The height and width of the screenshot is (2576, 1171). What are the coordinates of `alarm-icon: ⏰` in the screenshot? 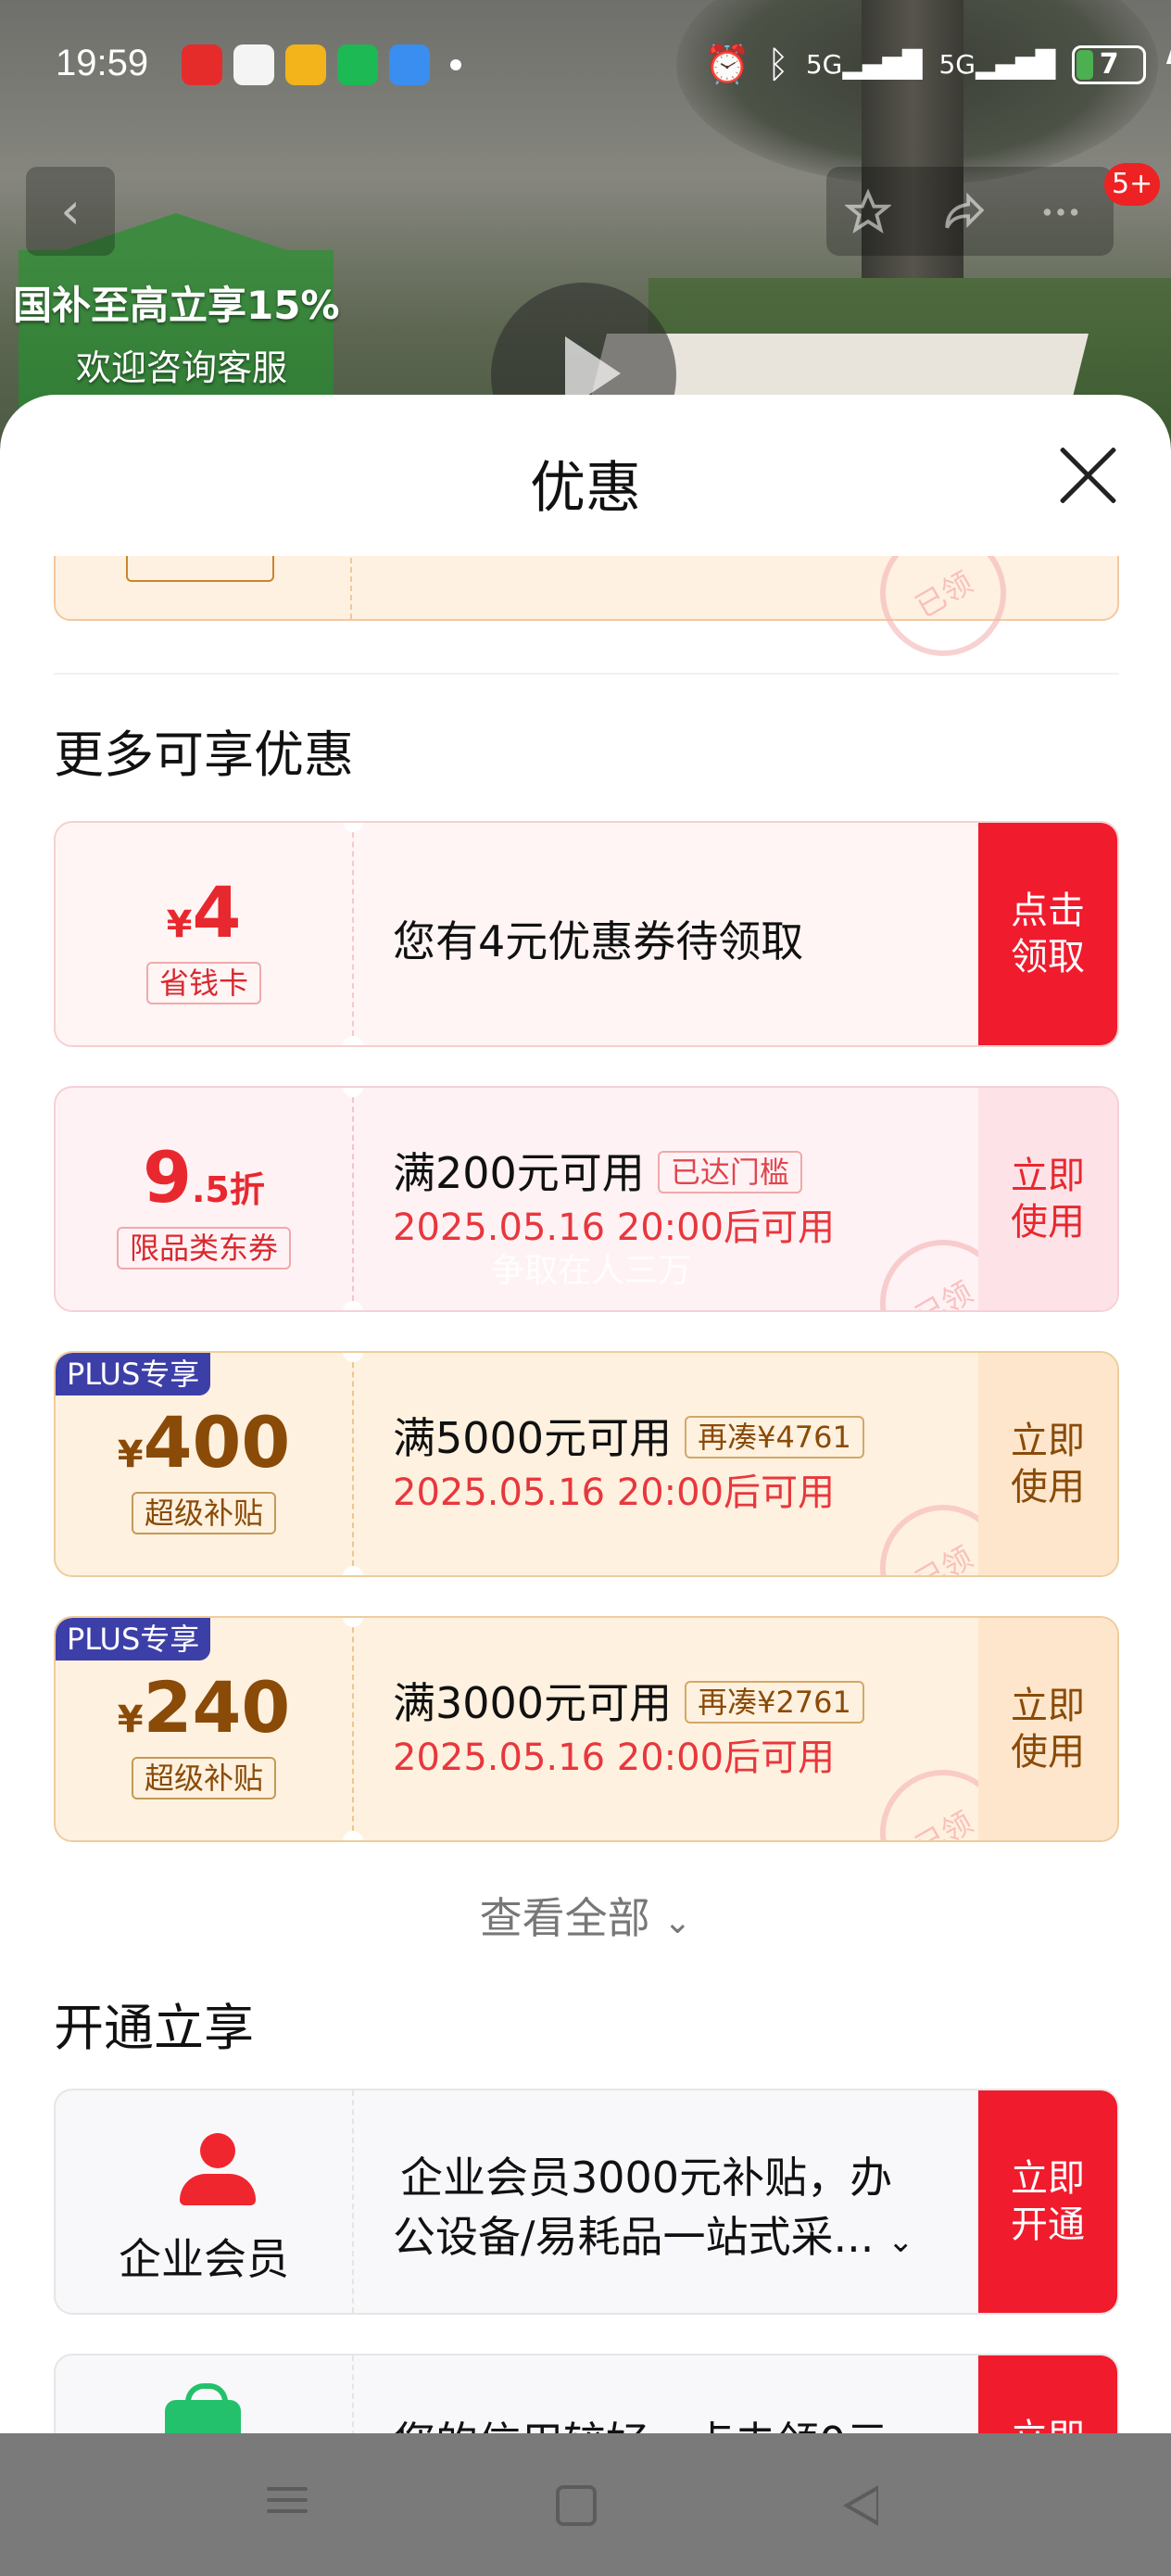 It's located at (727, 65).